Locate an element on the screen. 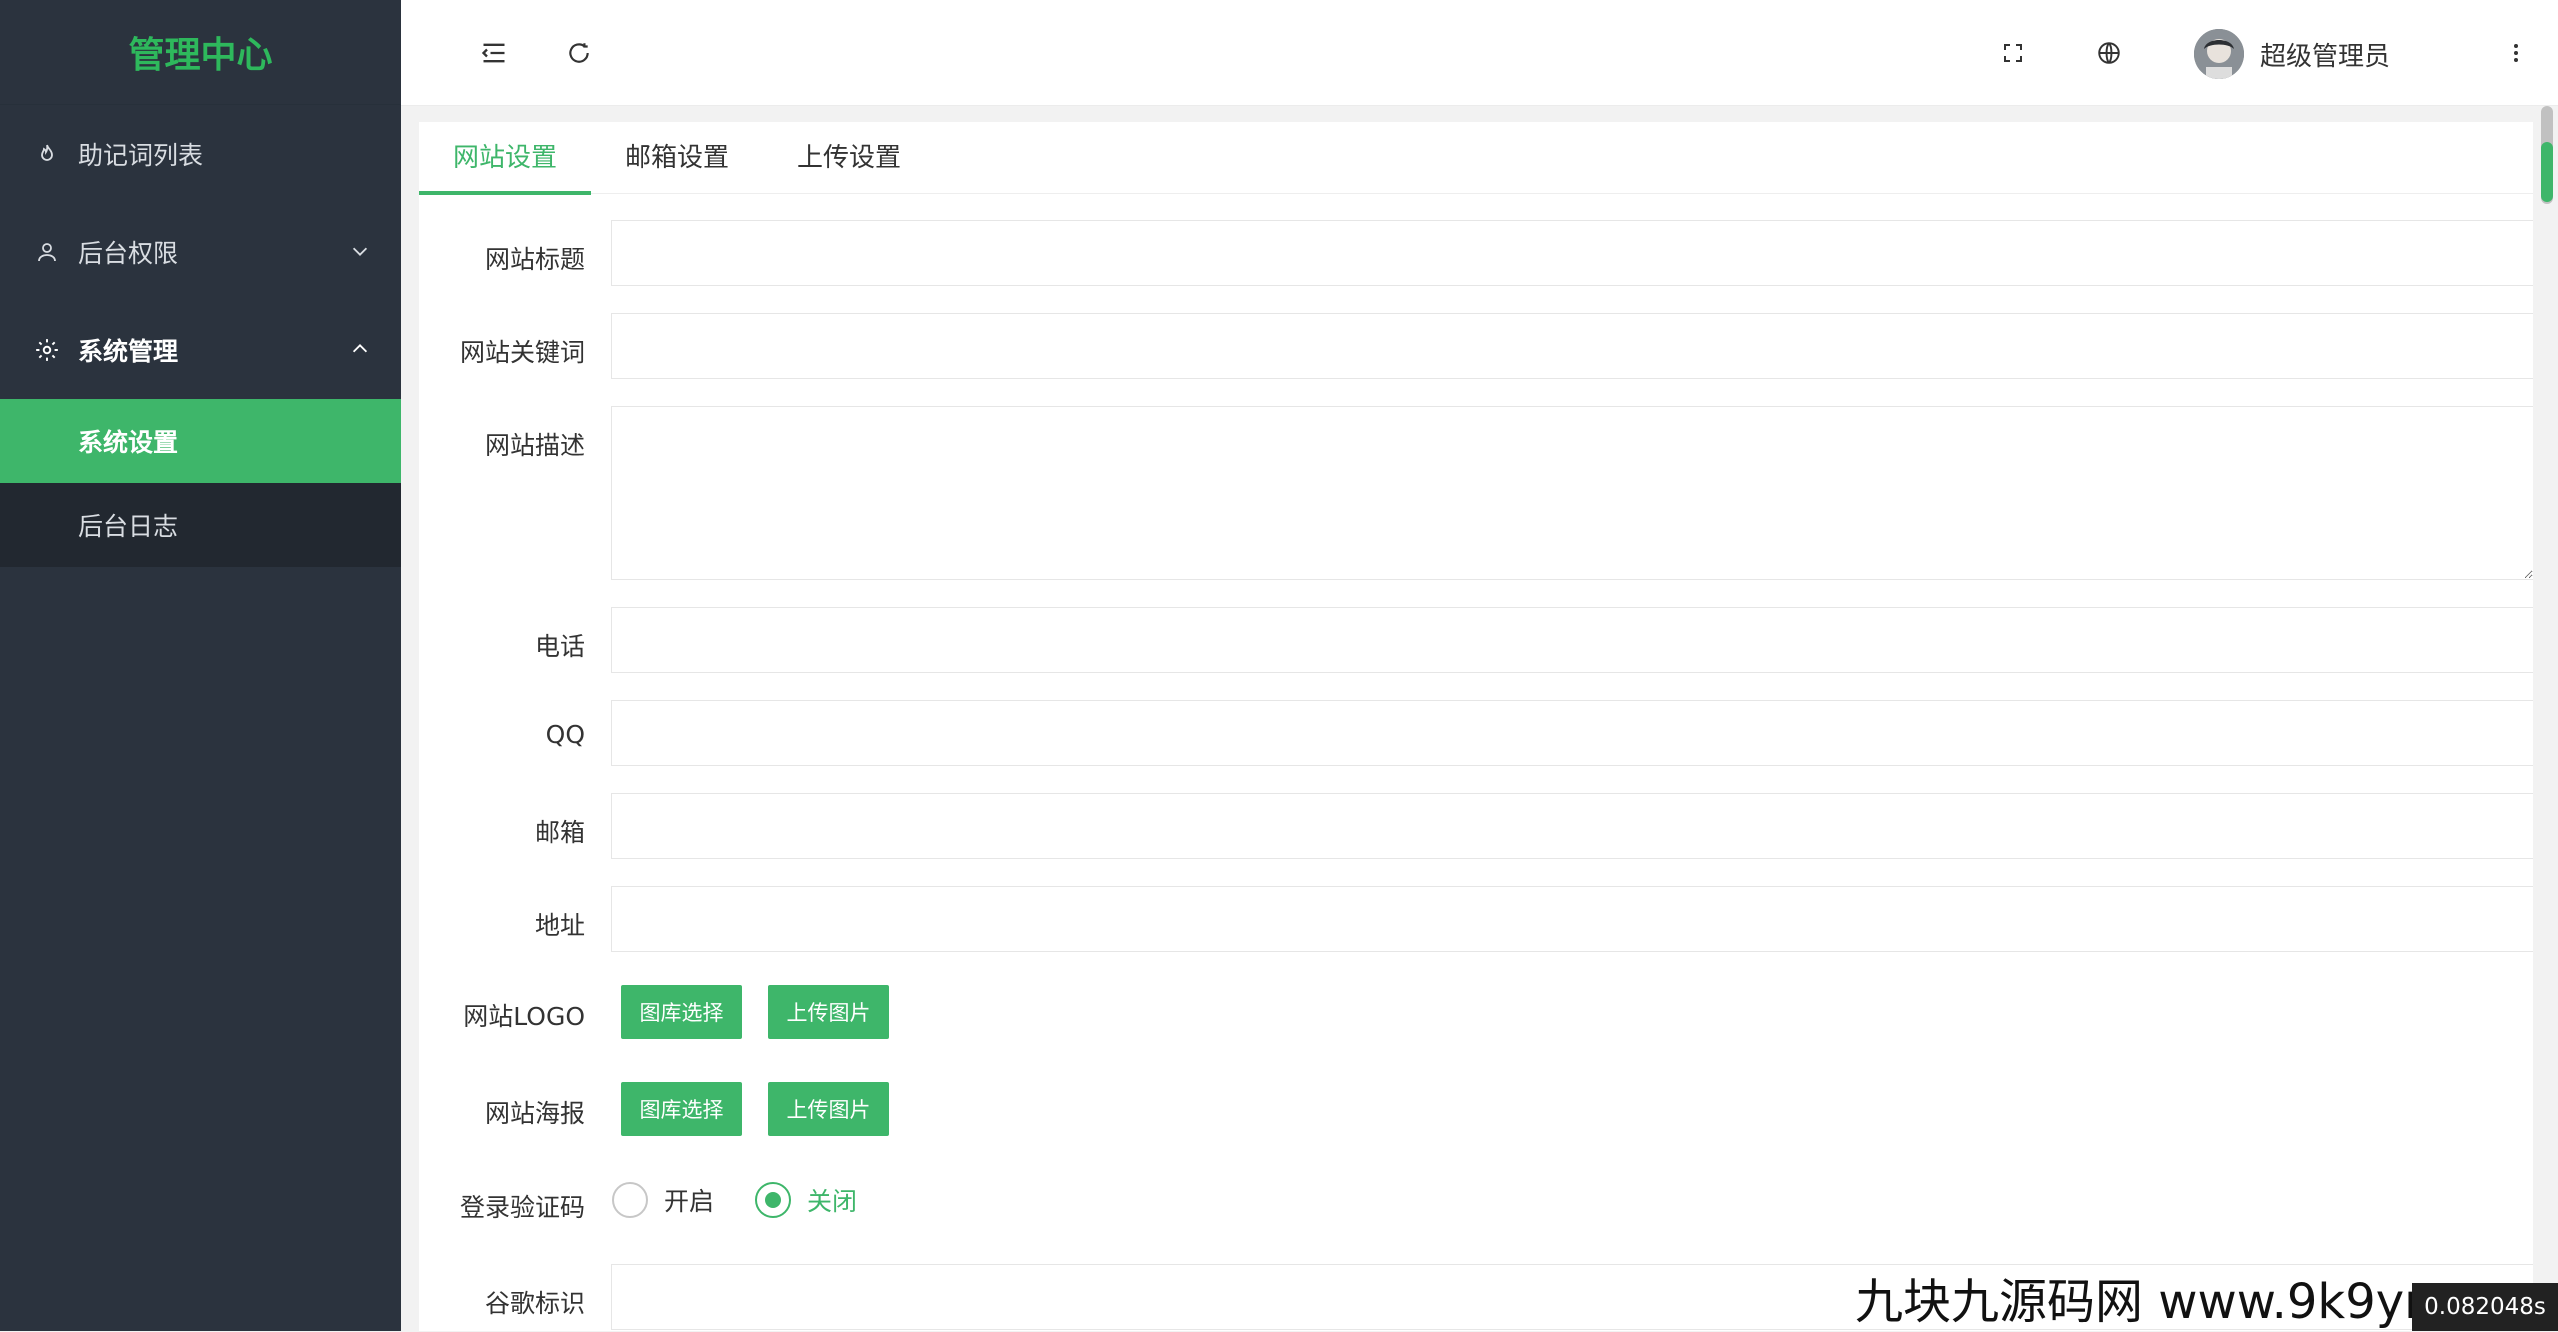  poster-upload-button: 上传图片 is located at coordinates (828, 1109).